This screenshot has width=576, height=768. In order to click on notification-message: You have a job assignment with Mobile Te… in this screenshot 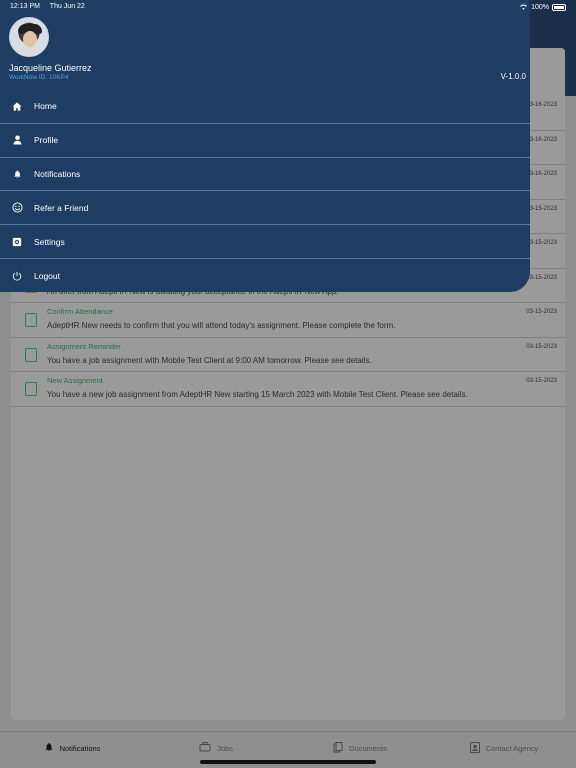, I will do `click(209, 360)`.